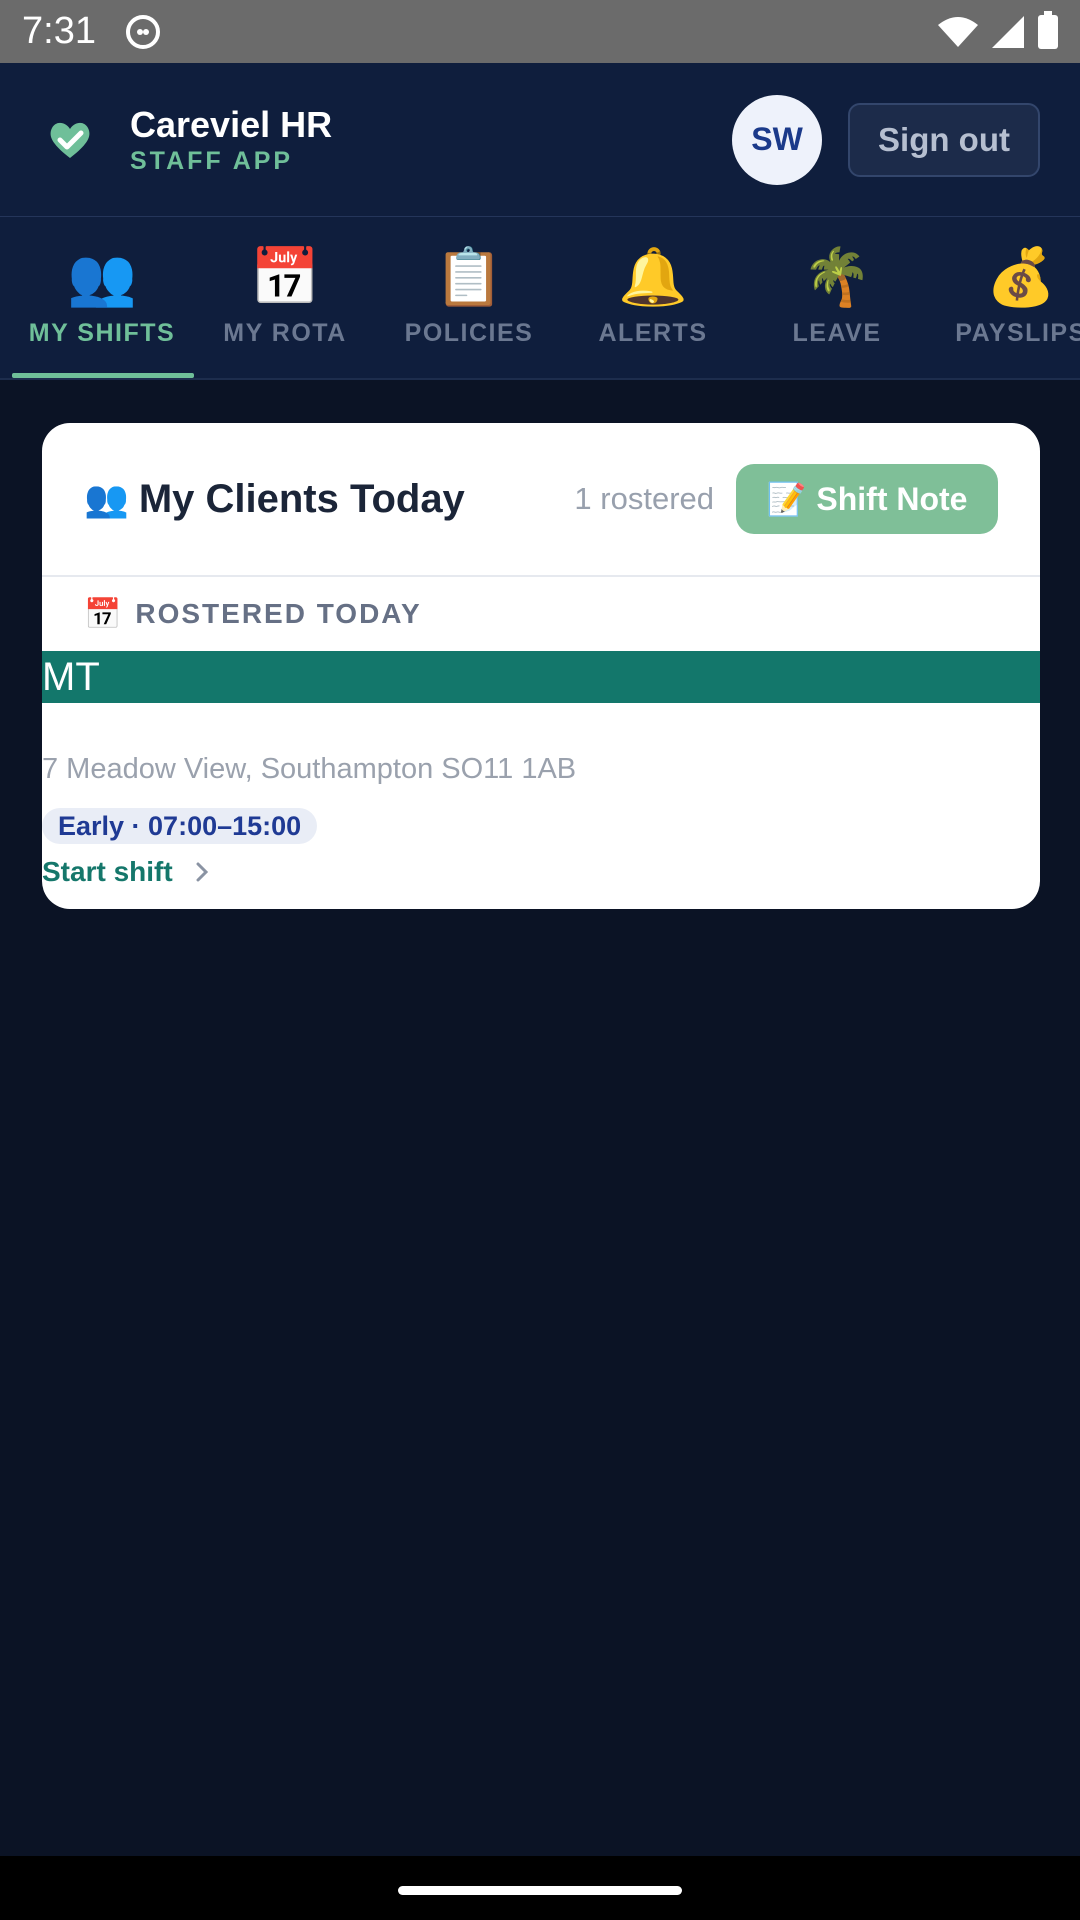 This screenshot has height=1920, width=1080. Describe the element at coordinates (180, 826) in the screenshot. I see `shift-time-badge: Early · 07:00–15:00` at that location.